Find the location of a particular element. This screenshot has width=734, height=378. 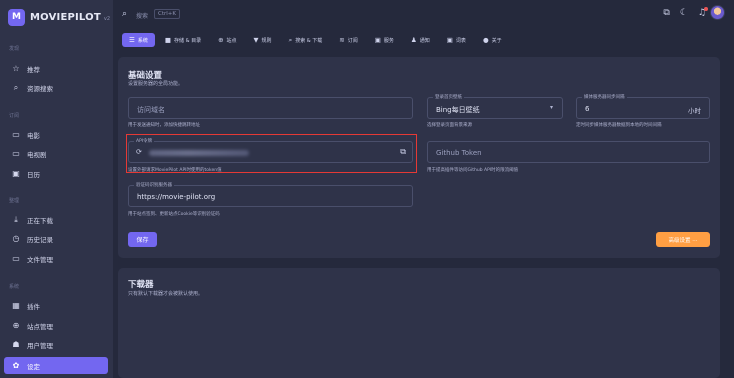

sidebar-item-settings: ✿ 设定 is located at coordinates (56, 365).